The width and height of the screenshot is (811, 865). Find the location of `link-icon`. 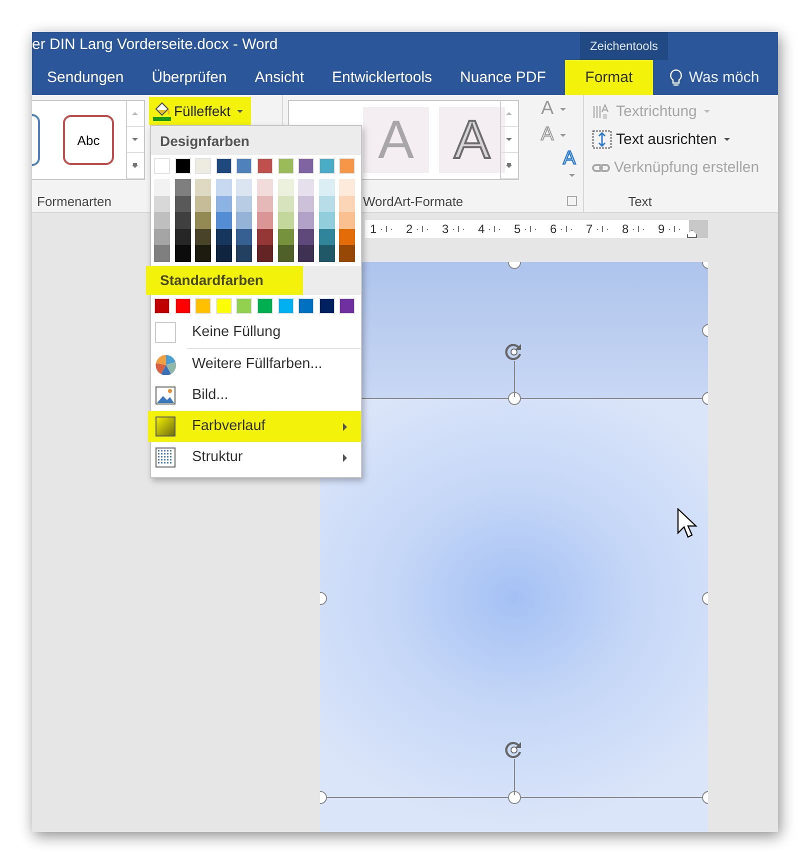

link-icon is located at coordinates (601, 168).